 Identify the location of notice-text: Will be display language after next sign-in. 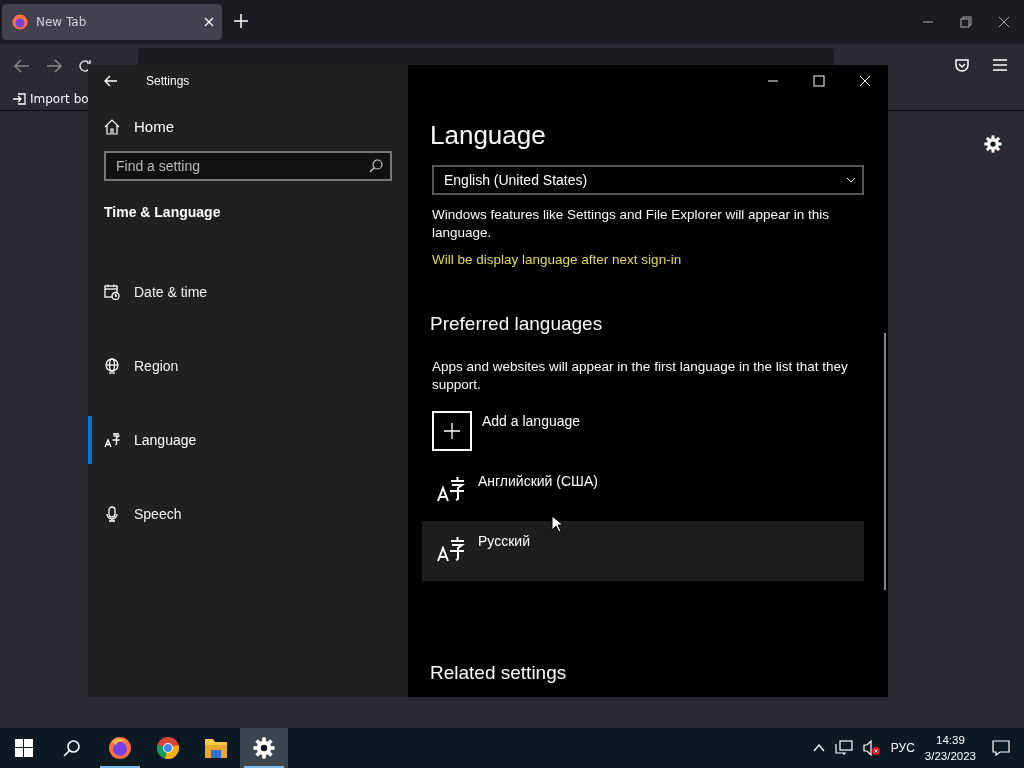
(557, 260).